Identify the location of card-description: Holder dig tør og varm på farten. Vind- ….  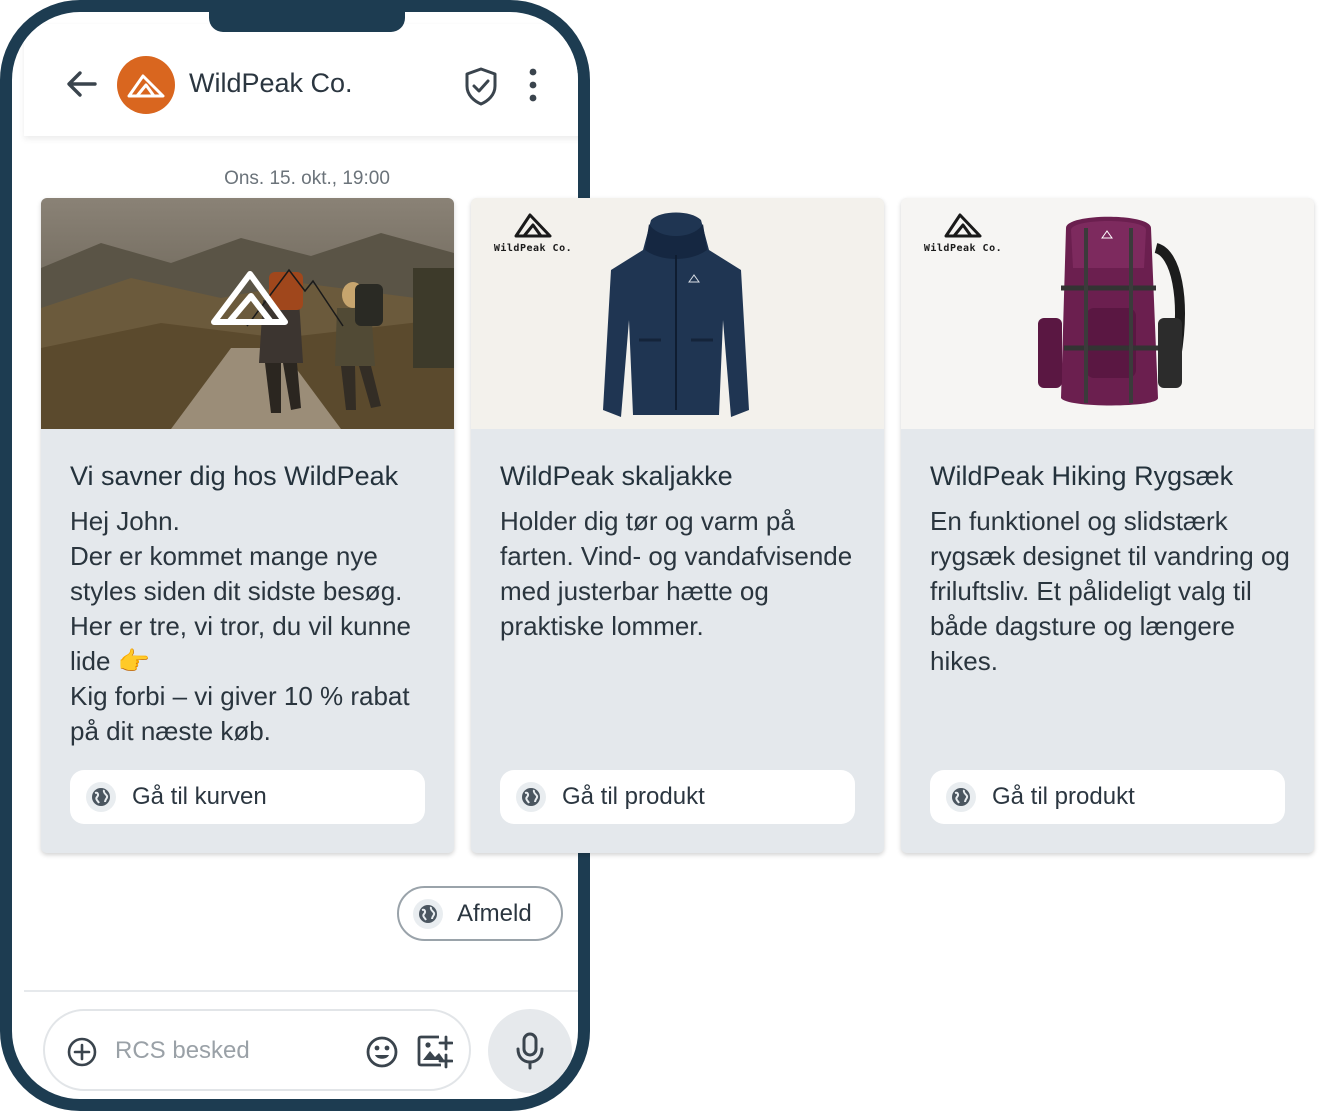
(676, 573).